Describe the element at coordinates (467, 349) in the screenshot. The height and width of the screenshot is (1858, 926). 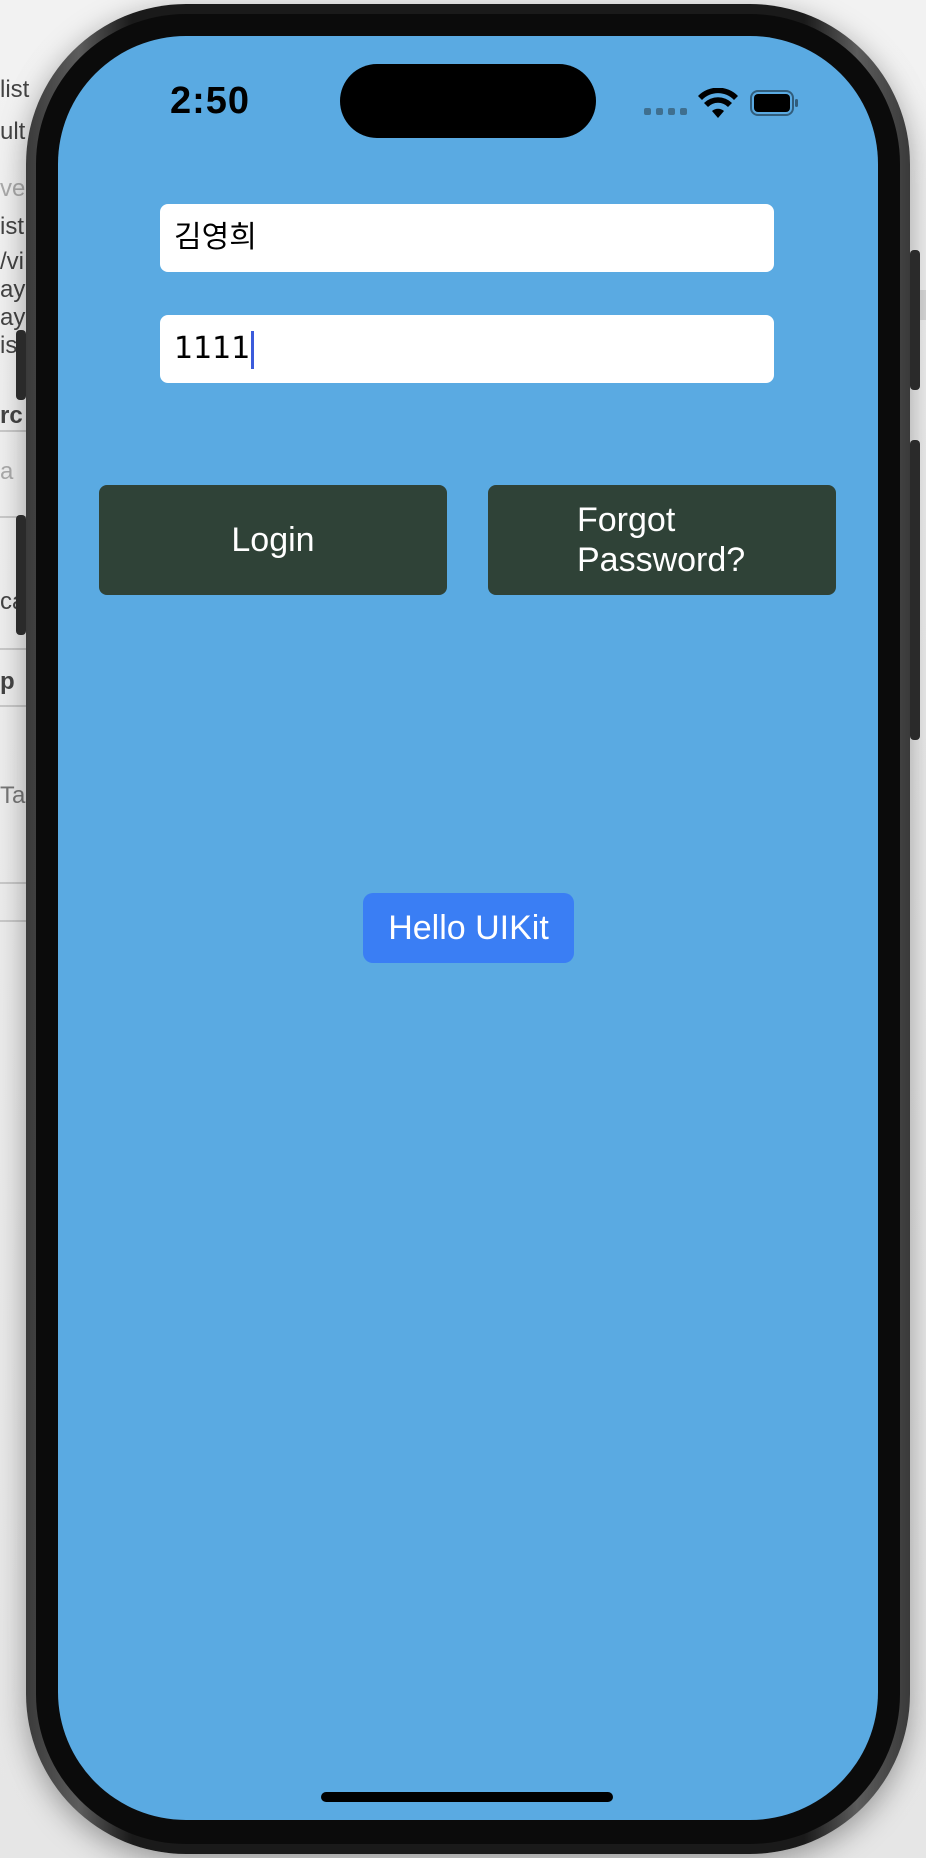
I see `password-field: 1111` at that location.